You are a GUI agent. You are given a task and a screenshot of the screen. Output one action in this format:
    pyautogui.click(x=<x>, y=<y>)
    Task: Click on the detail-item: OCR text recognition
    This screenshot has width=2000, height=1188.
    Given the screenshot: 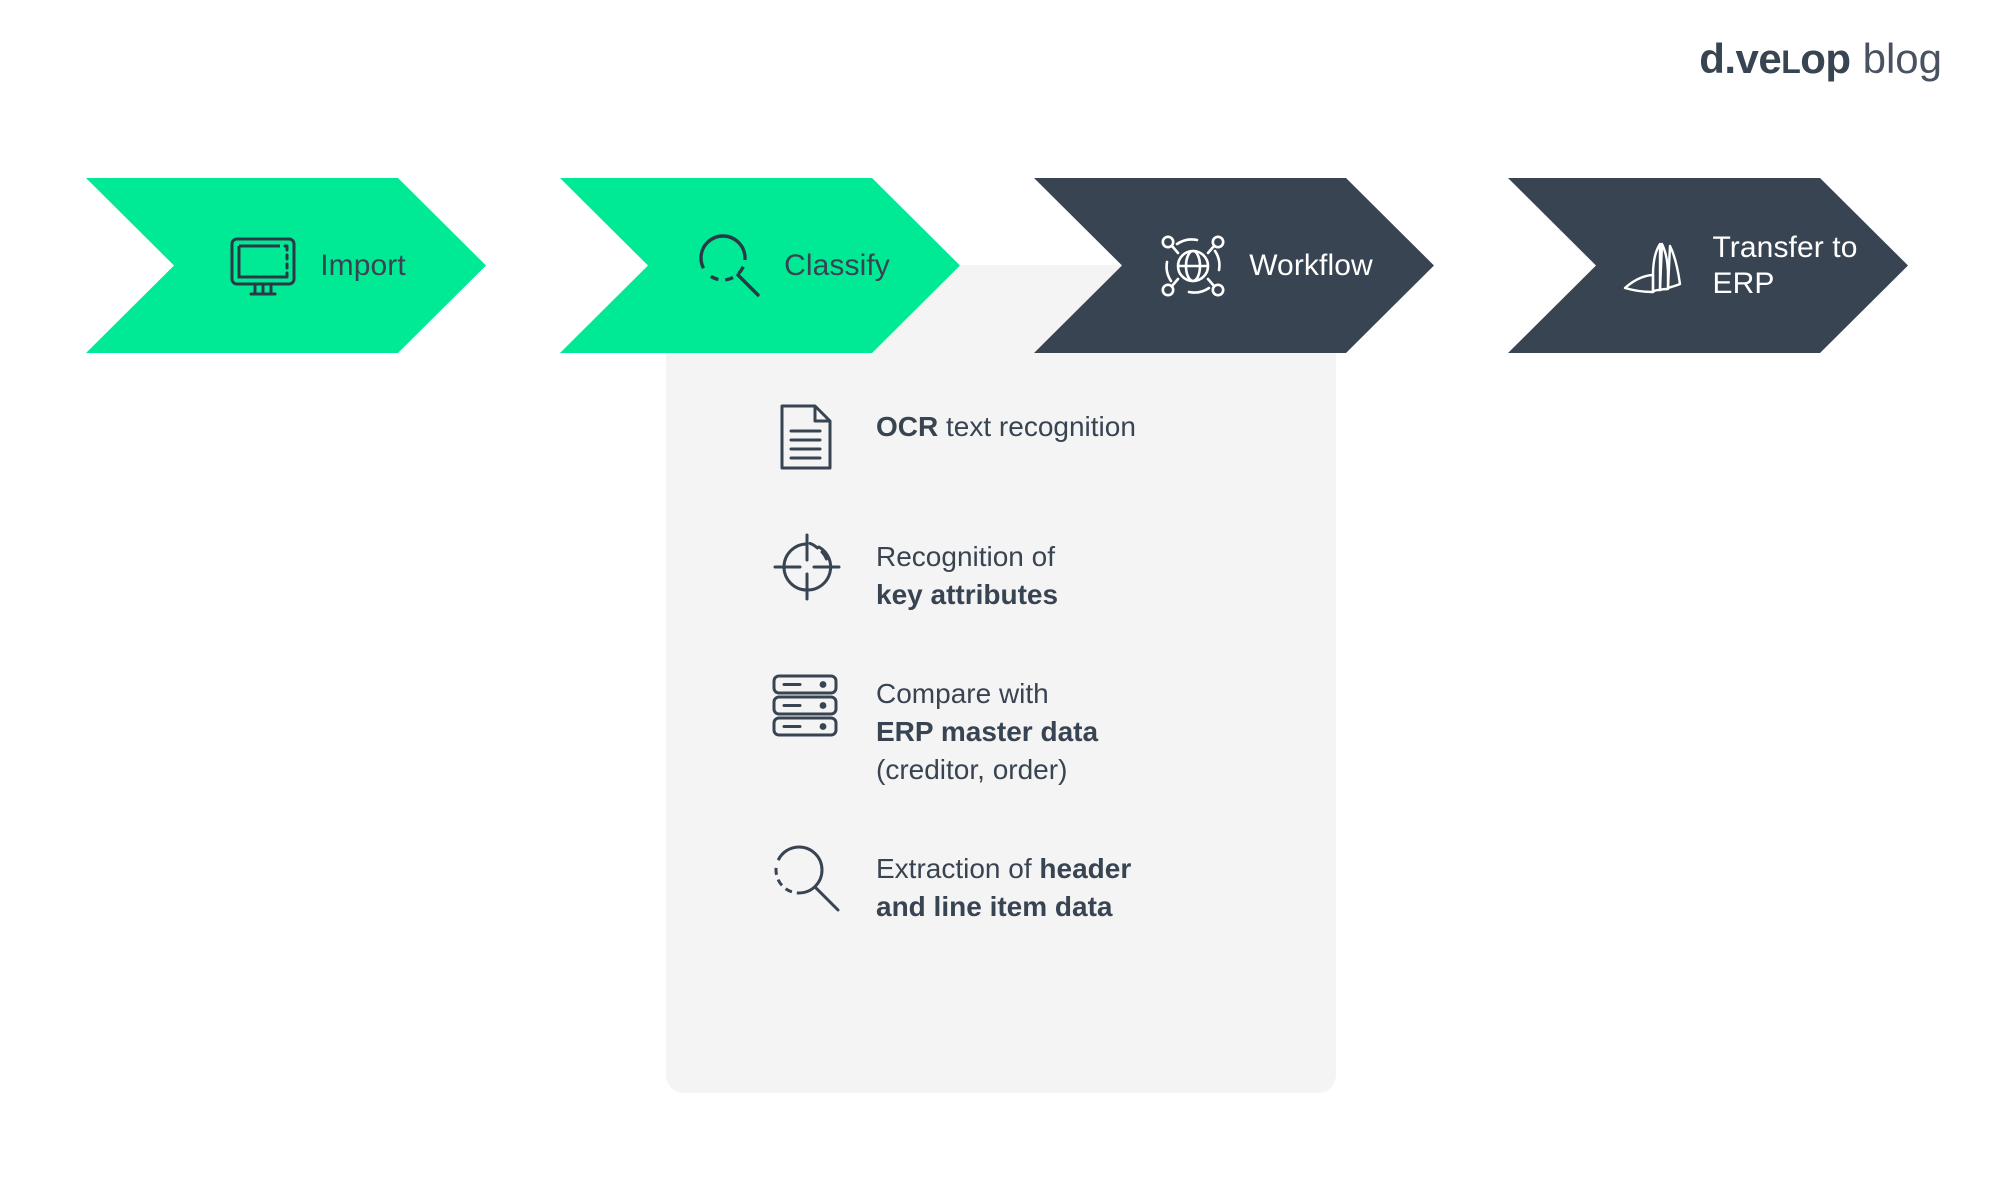 What is the action you would take?
    pyautogui.click(x=1030, y=437)
    